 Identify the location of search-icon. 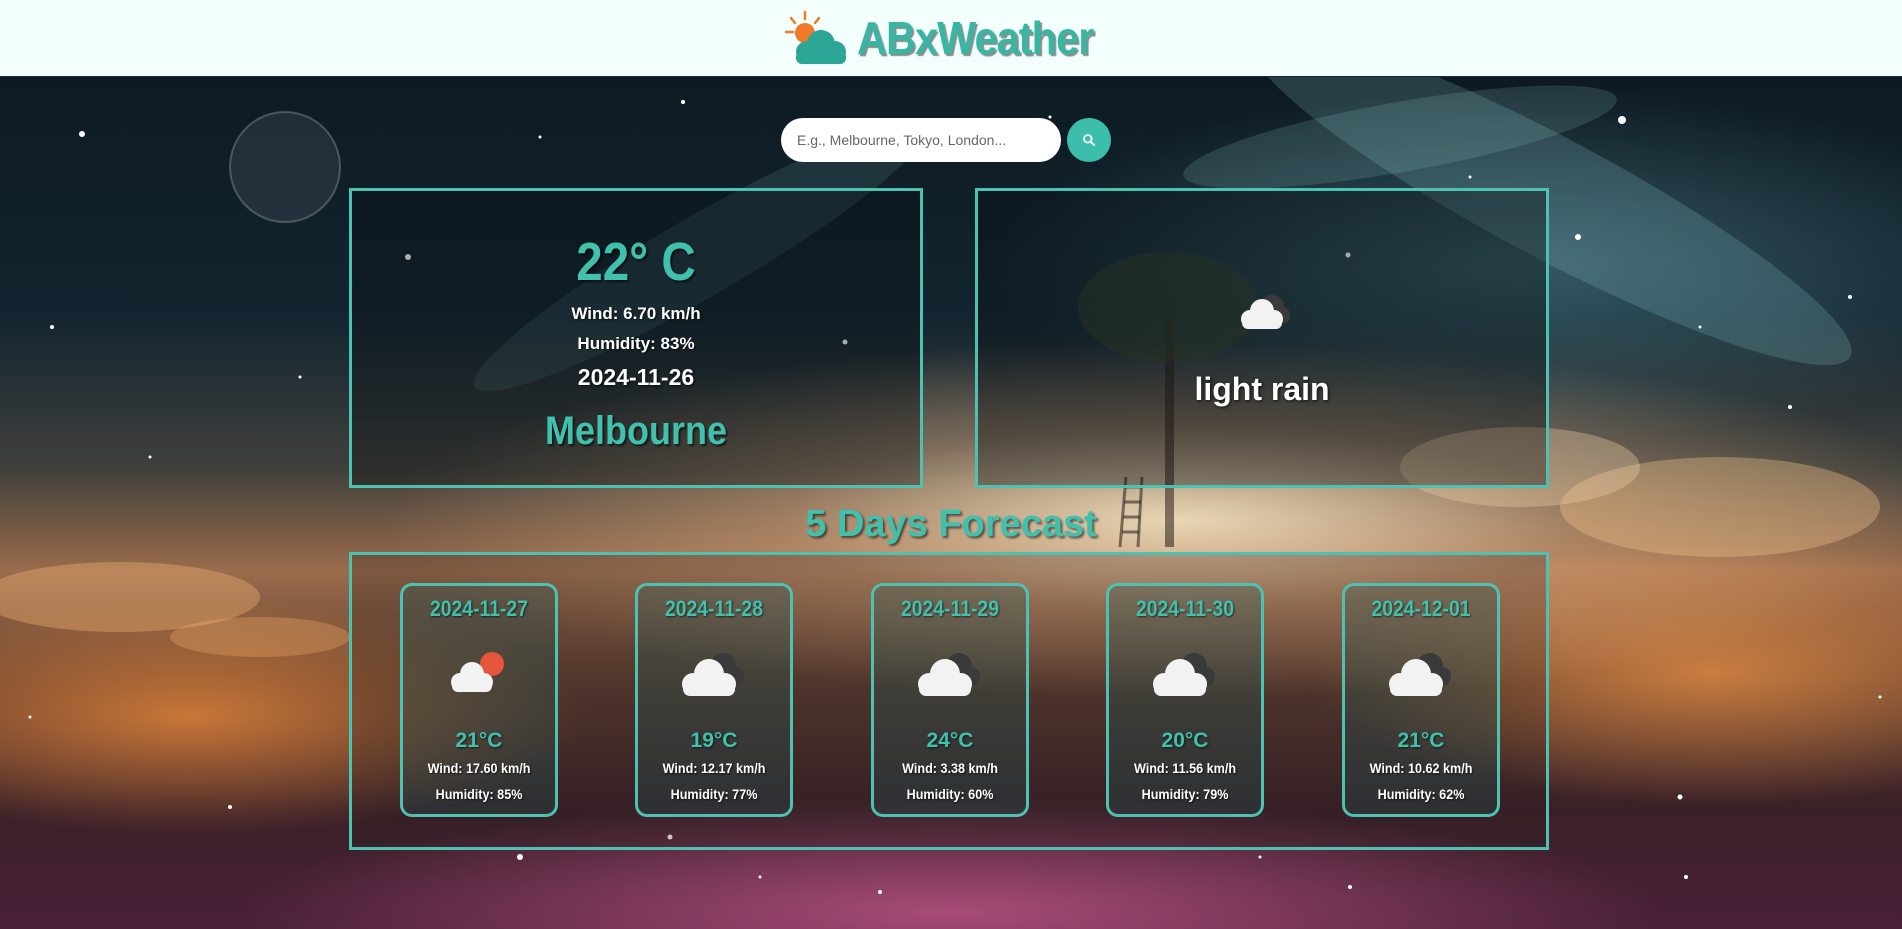
(1089, 140).